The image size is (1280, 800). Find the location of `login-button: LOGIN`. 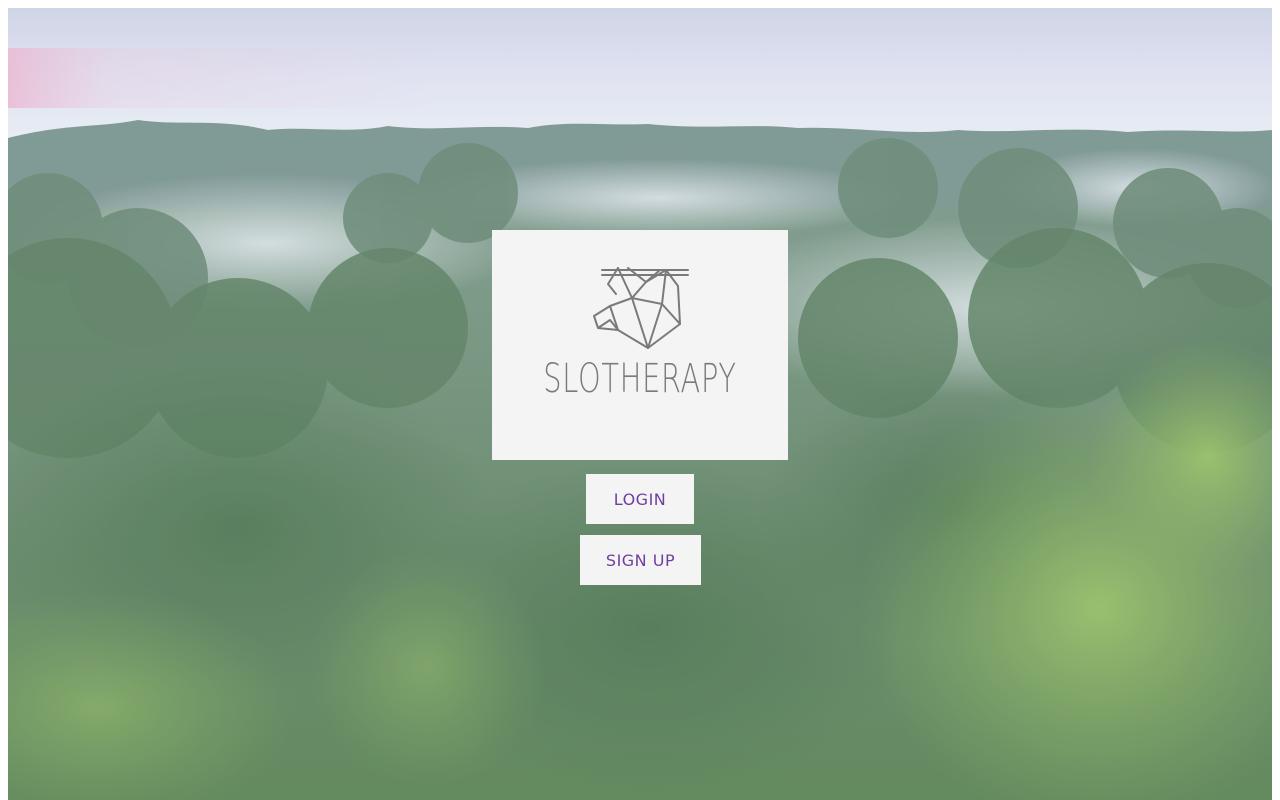

login-button: LOGIN is located at coordinates (640, 499).